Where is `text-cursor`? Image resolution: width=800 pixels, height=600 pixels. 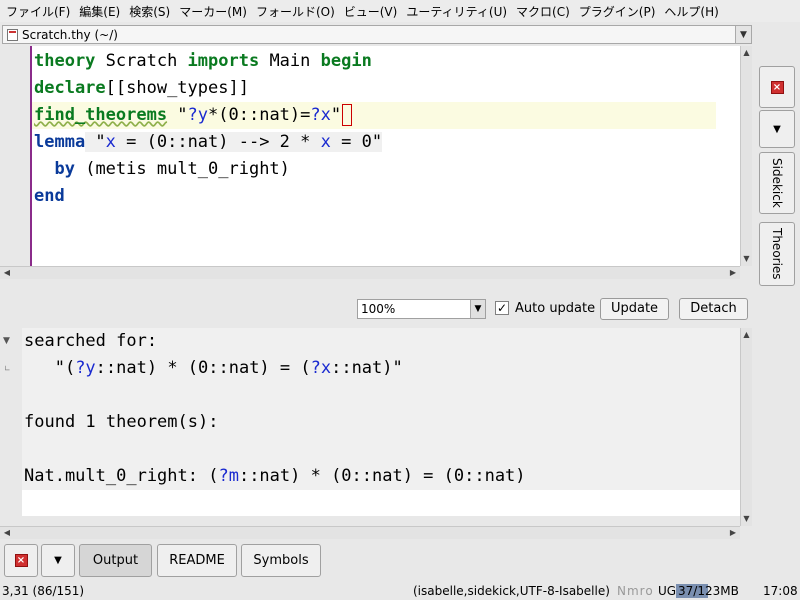
text-cursor is located at coordinates (347, 115).